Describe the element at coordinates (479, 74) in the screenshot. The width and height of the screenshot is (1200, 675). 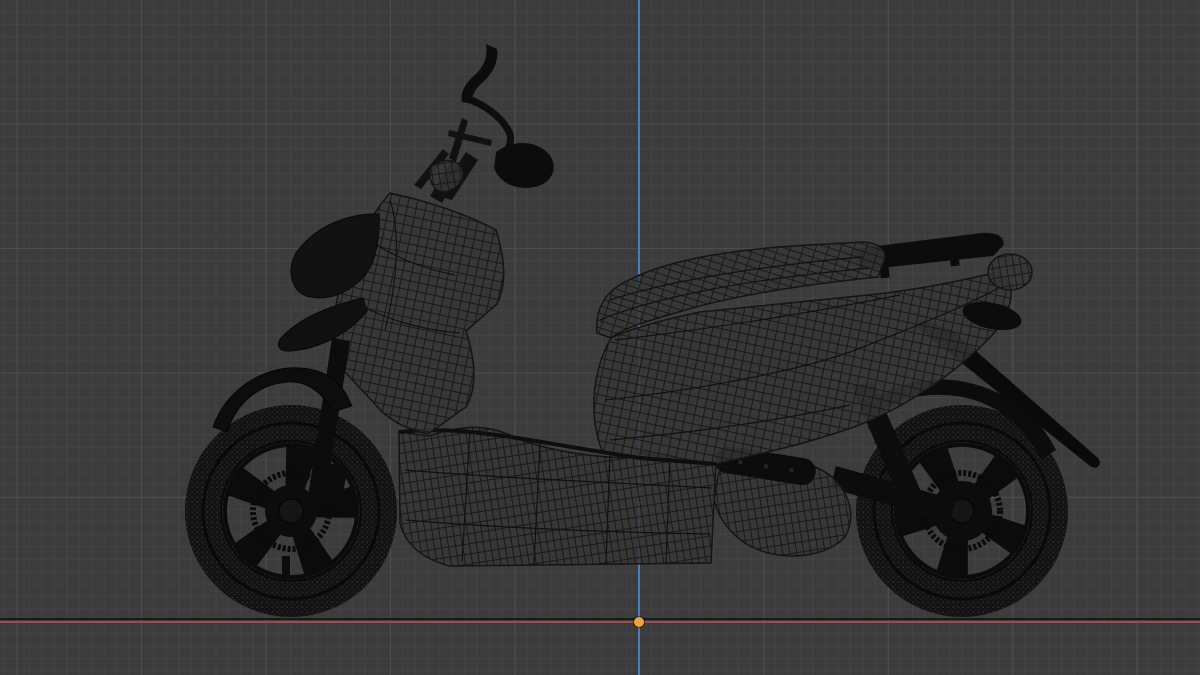
I see `mirror-head` at that location.